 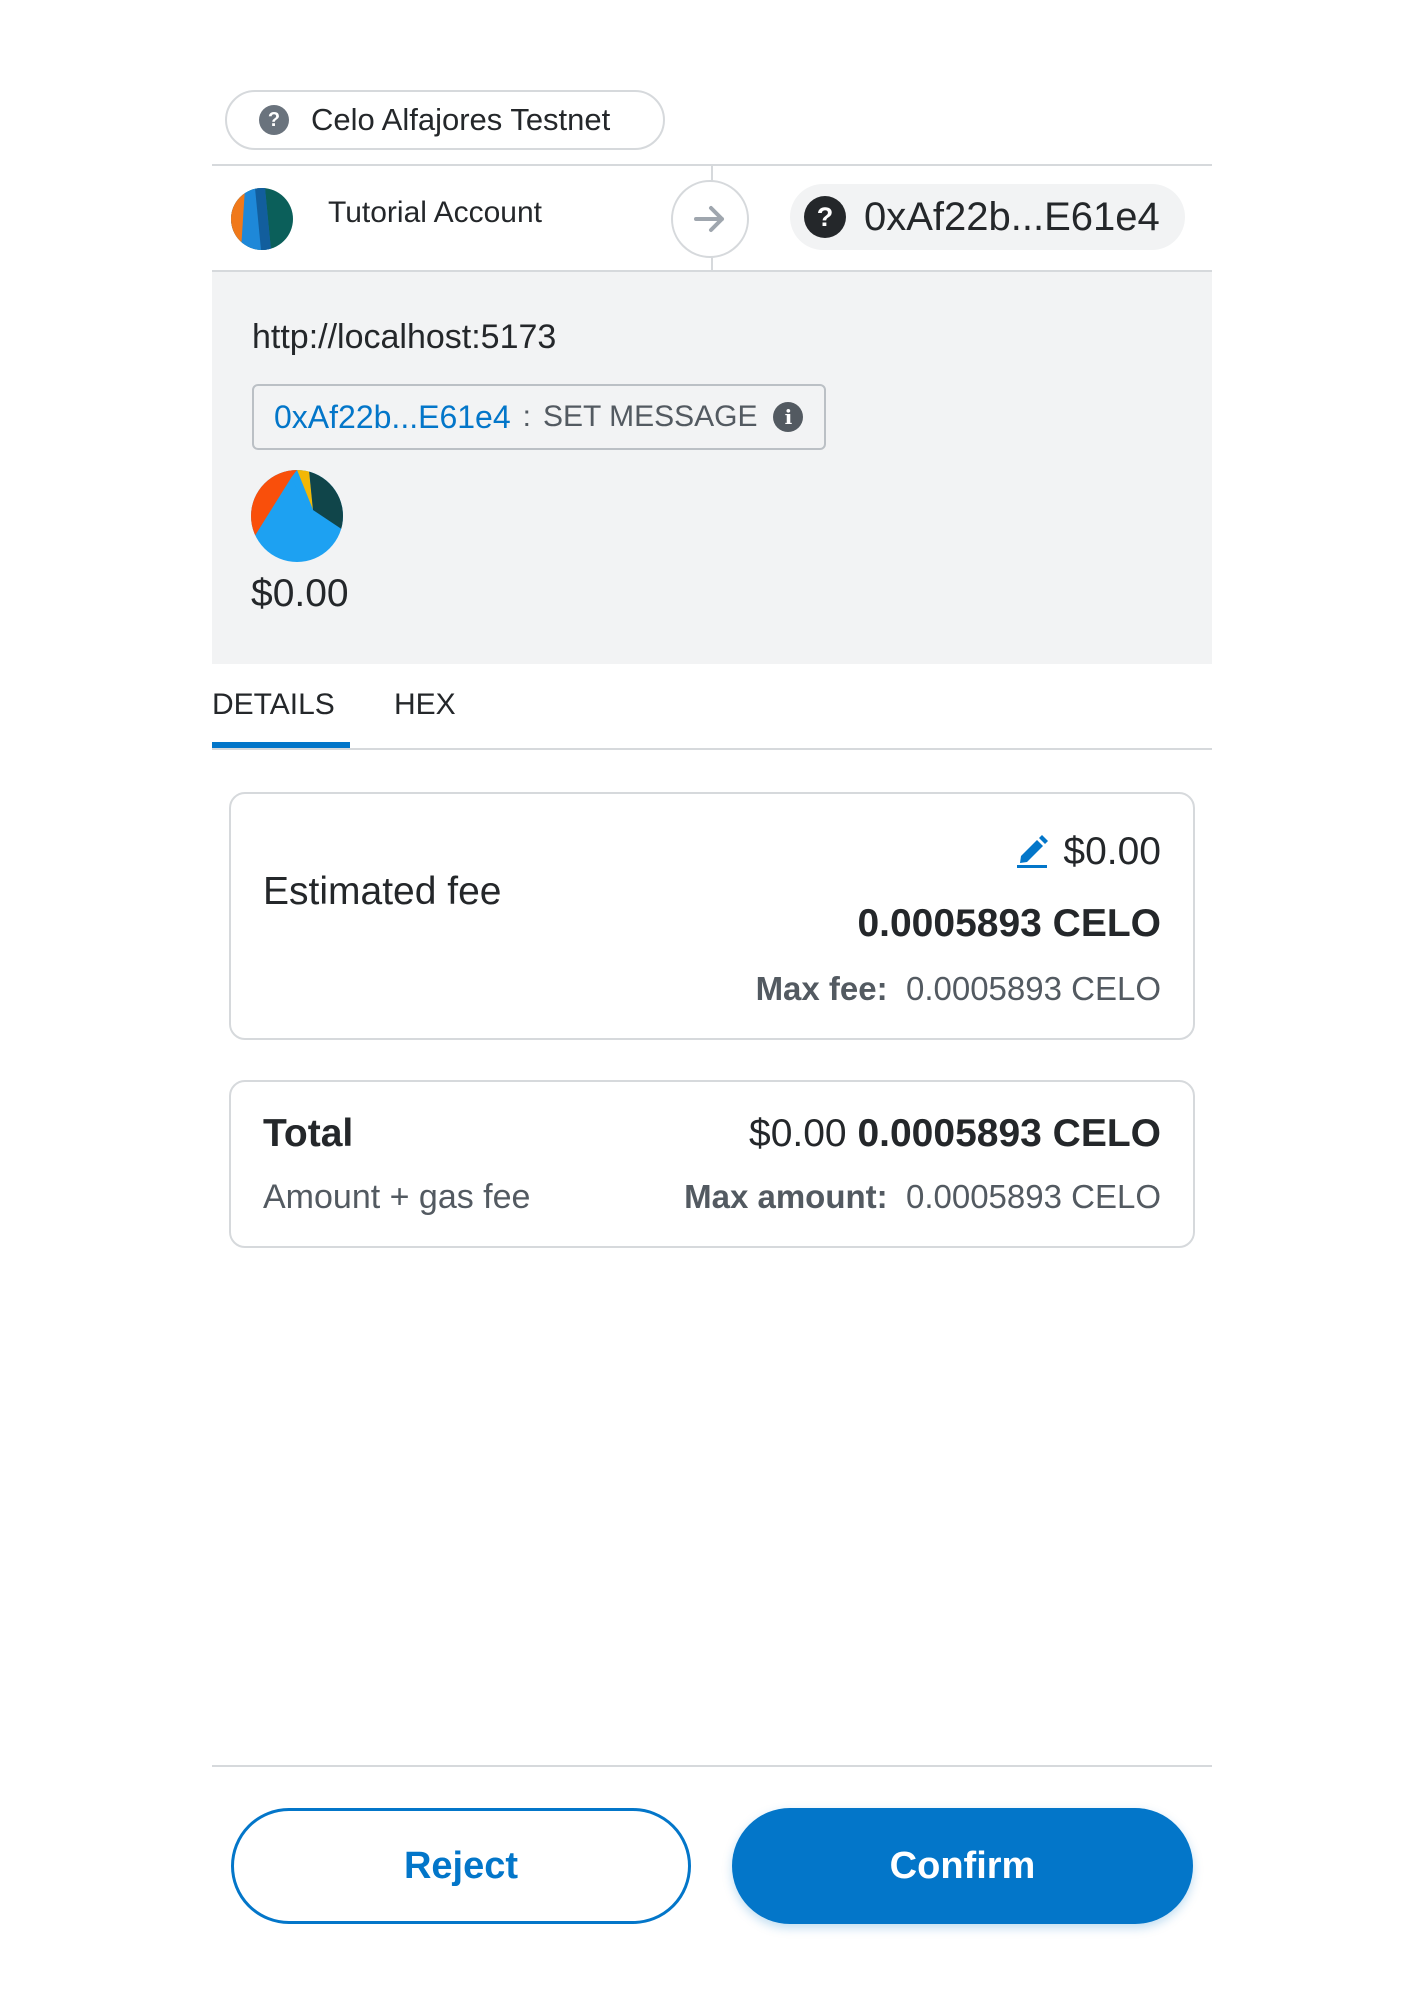 I want to click on origin-url: http://localhost:5173, so click(x=404, y=337).